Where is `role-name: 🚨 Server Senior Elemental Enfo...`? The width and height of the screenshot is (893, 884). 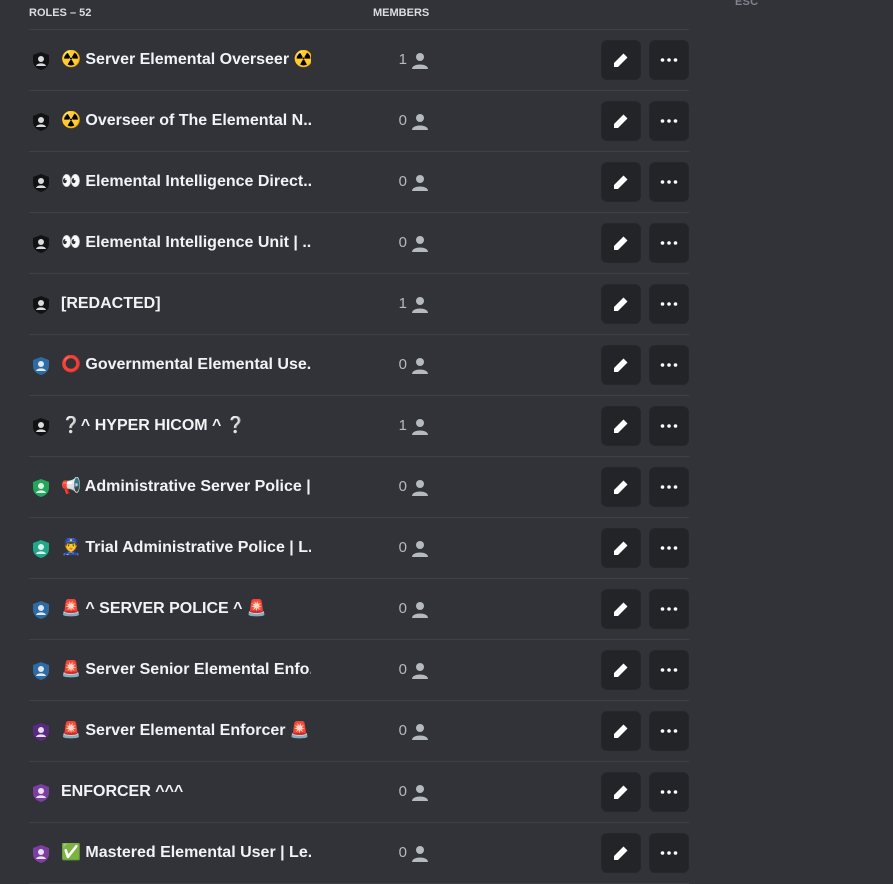
role-name: 🚨 Server Senior Elemental Enfo... is located at coordinates (186, 669).